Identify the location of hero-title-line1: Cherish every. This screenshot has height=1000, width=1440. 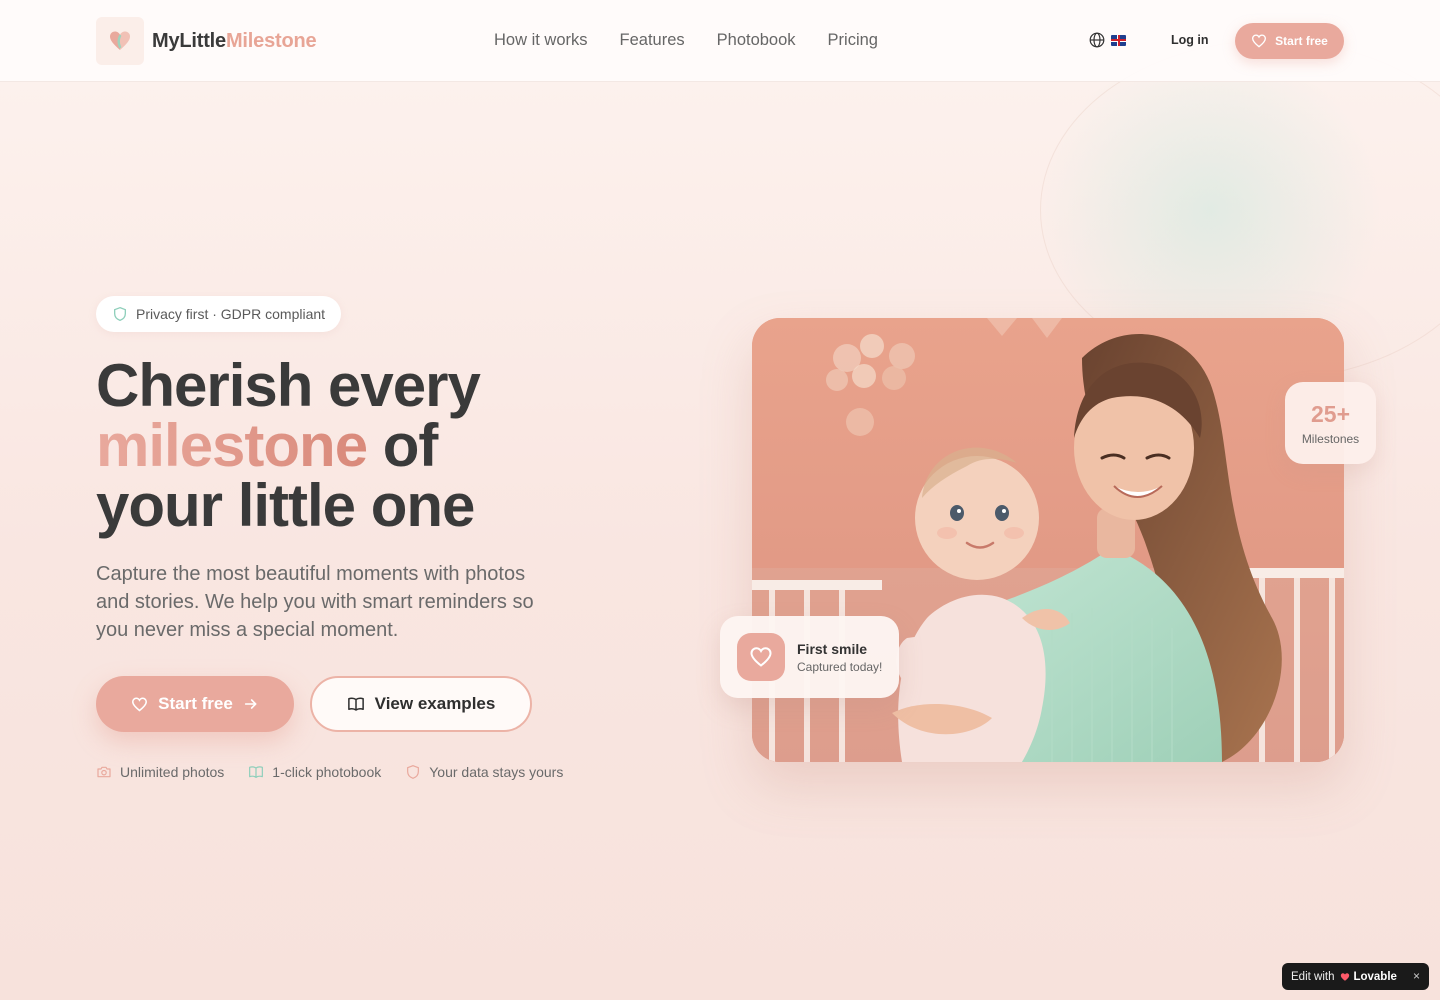
(288, 385).